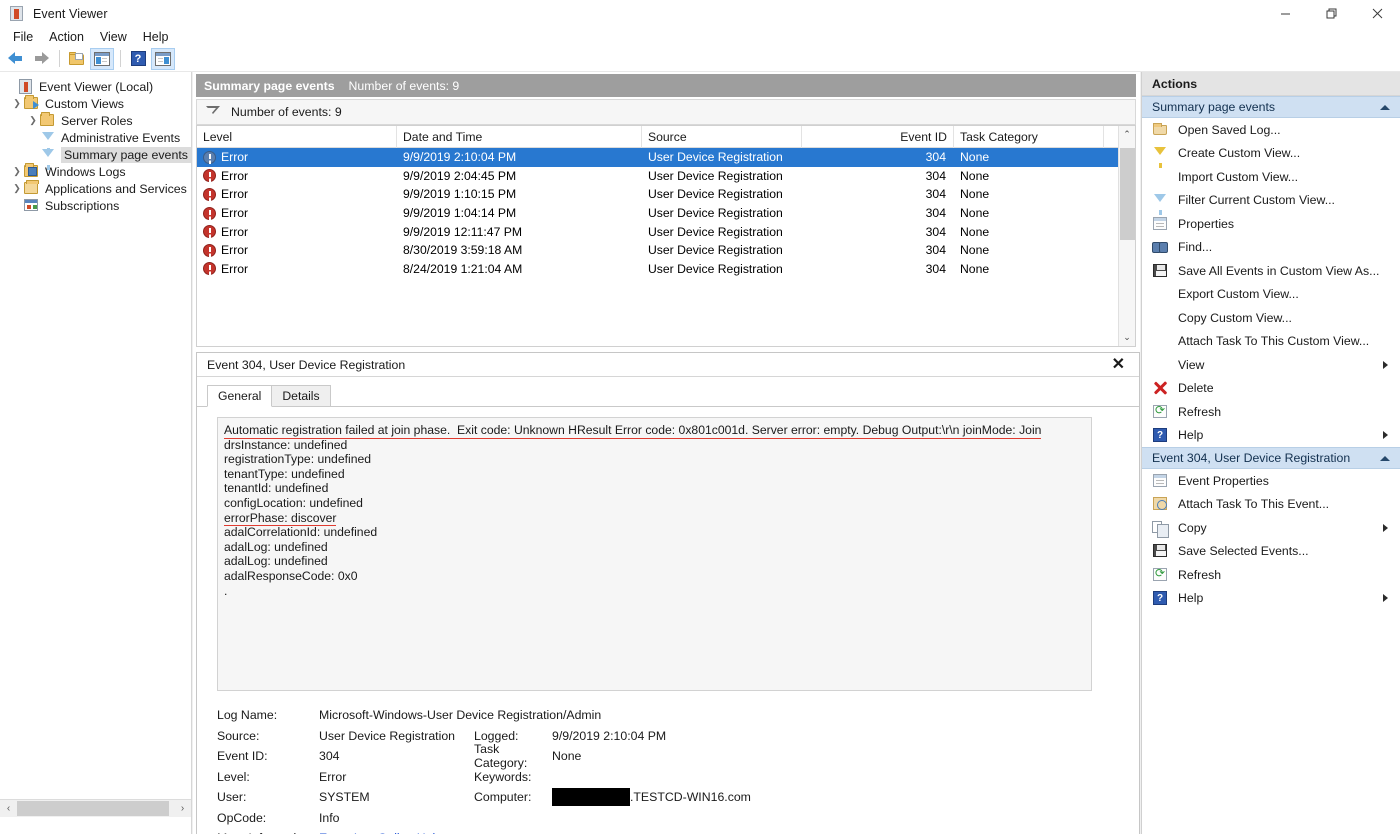 Image resolution: width=1400 pixels, height=834 pixels. Describe the element at coordinates (41, 59) in the screenshot. I see `forward-button` at that location.